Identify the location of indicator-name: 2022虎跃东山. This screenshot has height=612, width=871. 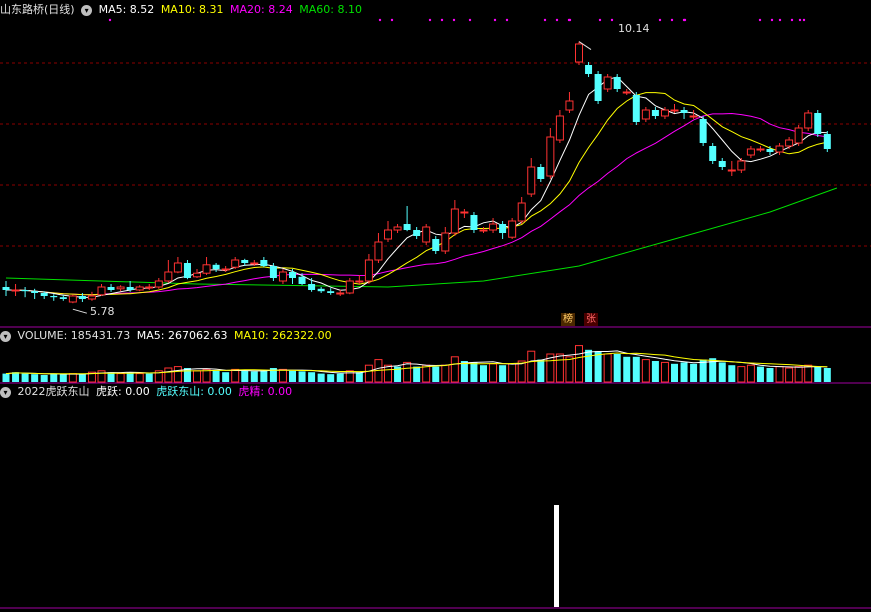
(54, 391).